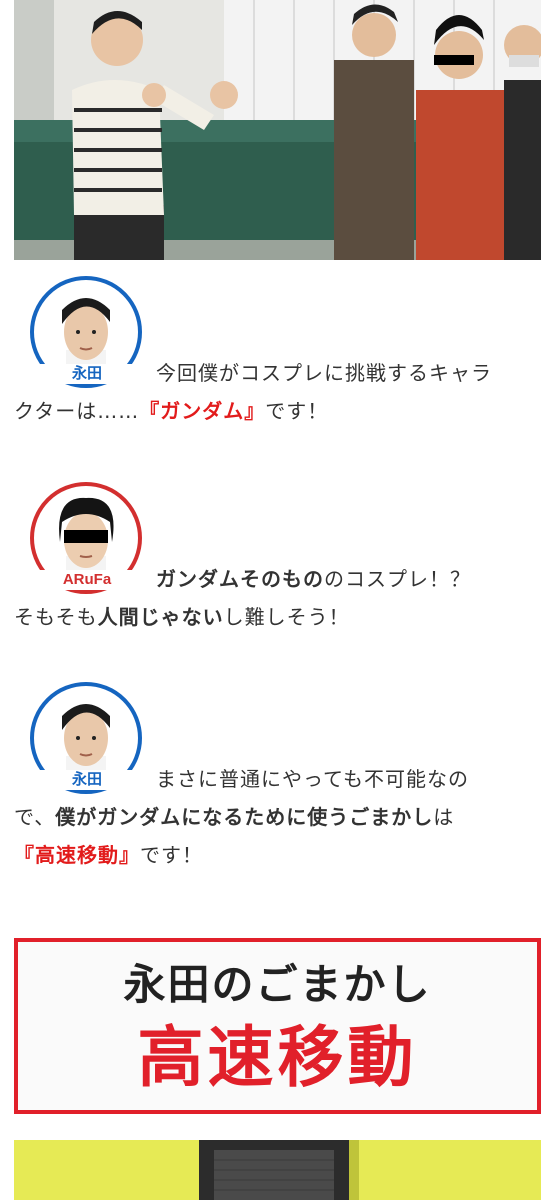  What do you see at coordinates (277, 1057) in the screenshot?
I see `title-card-title: 高速移動` at bounding box center [277, 1057].